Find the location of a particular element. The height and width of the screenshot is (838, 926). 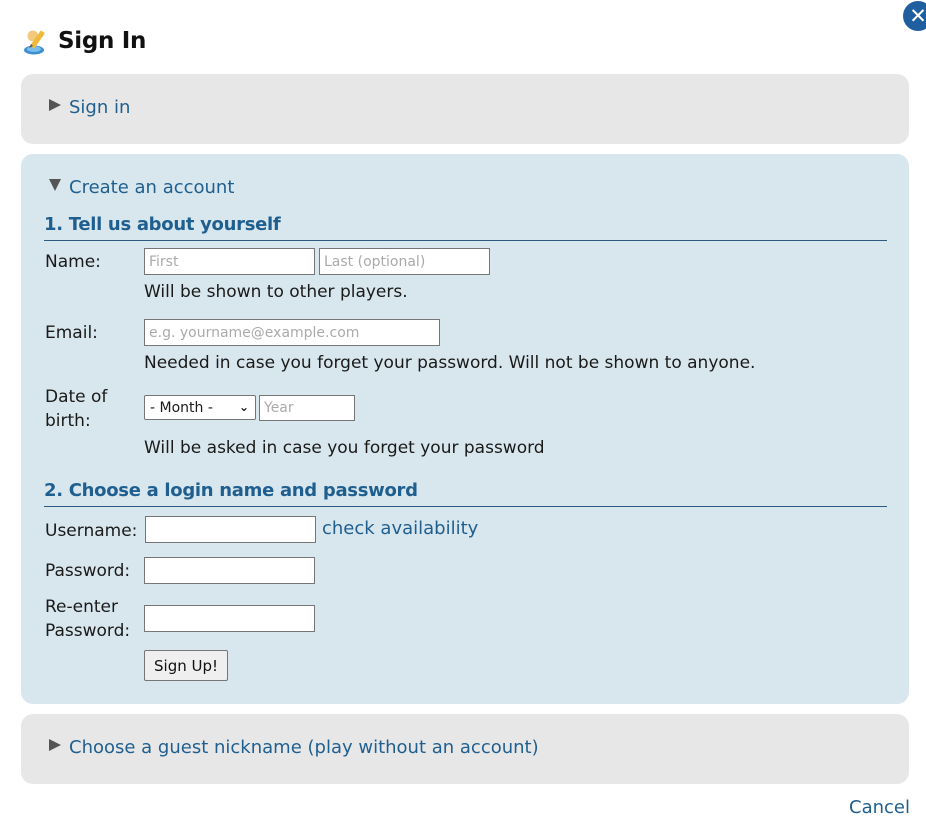

reenter-label-line2: Password: is located at coordinates (88, 631).